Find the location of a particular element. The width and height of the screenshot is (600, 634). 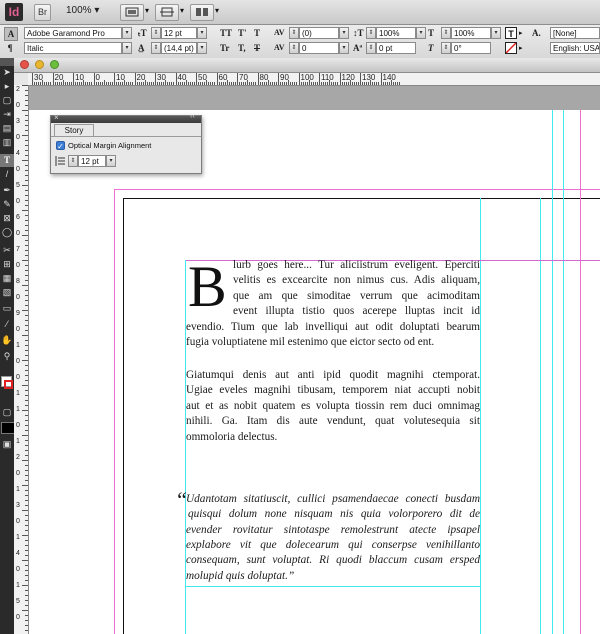

kerning-stepper: ⇕ is located at coordinates (294, 33).